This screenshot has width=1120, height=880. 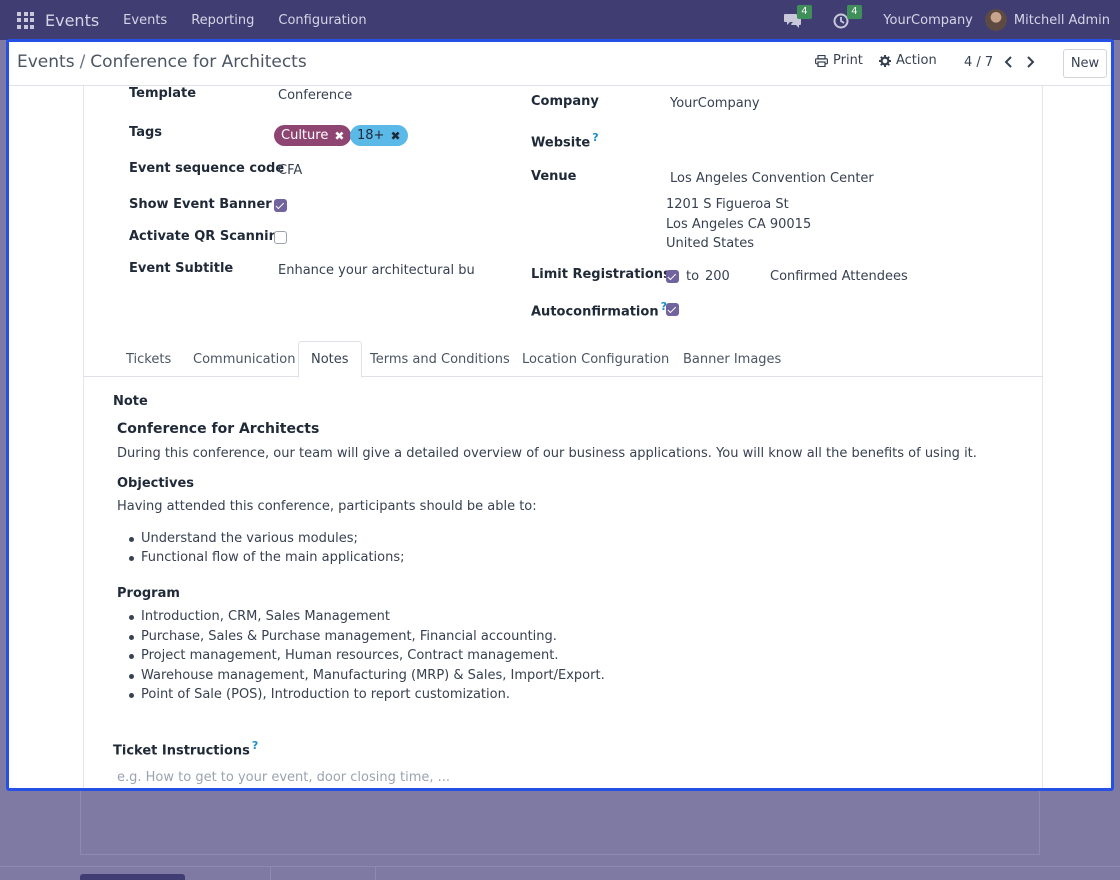 I want to click on ticket-instructions-label: Ticket Instructions?, so click(x=186, y=749).